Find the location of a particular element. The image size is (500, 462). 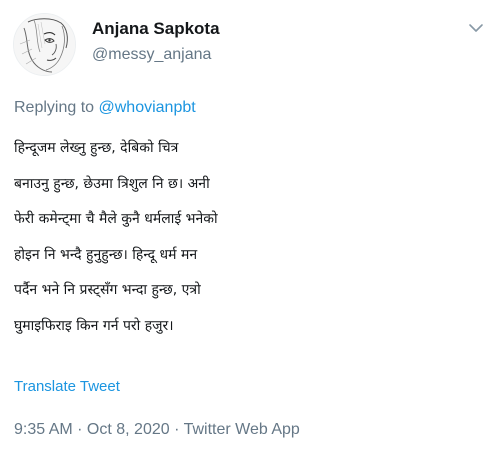

tweet-metadata: 9:35 AM · Oct 8, 2020 · Twitter Web App is located at coordinates (157, 430).